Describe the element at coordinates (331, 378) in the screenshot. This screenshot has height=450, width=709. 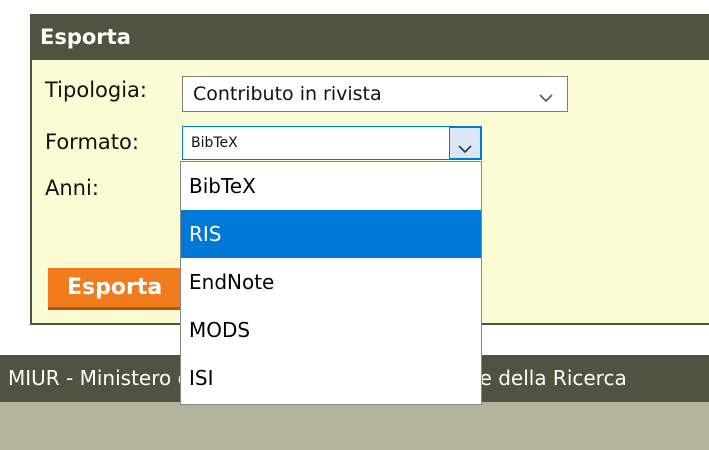
I see `option-isi: ISI` at that location.